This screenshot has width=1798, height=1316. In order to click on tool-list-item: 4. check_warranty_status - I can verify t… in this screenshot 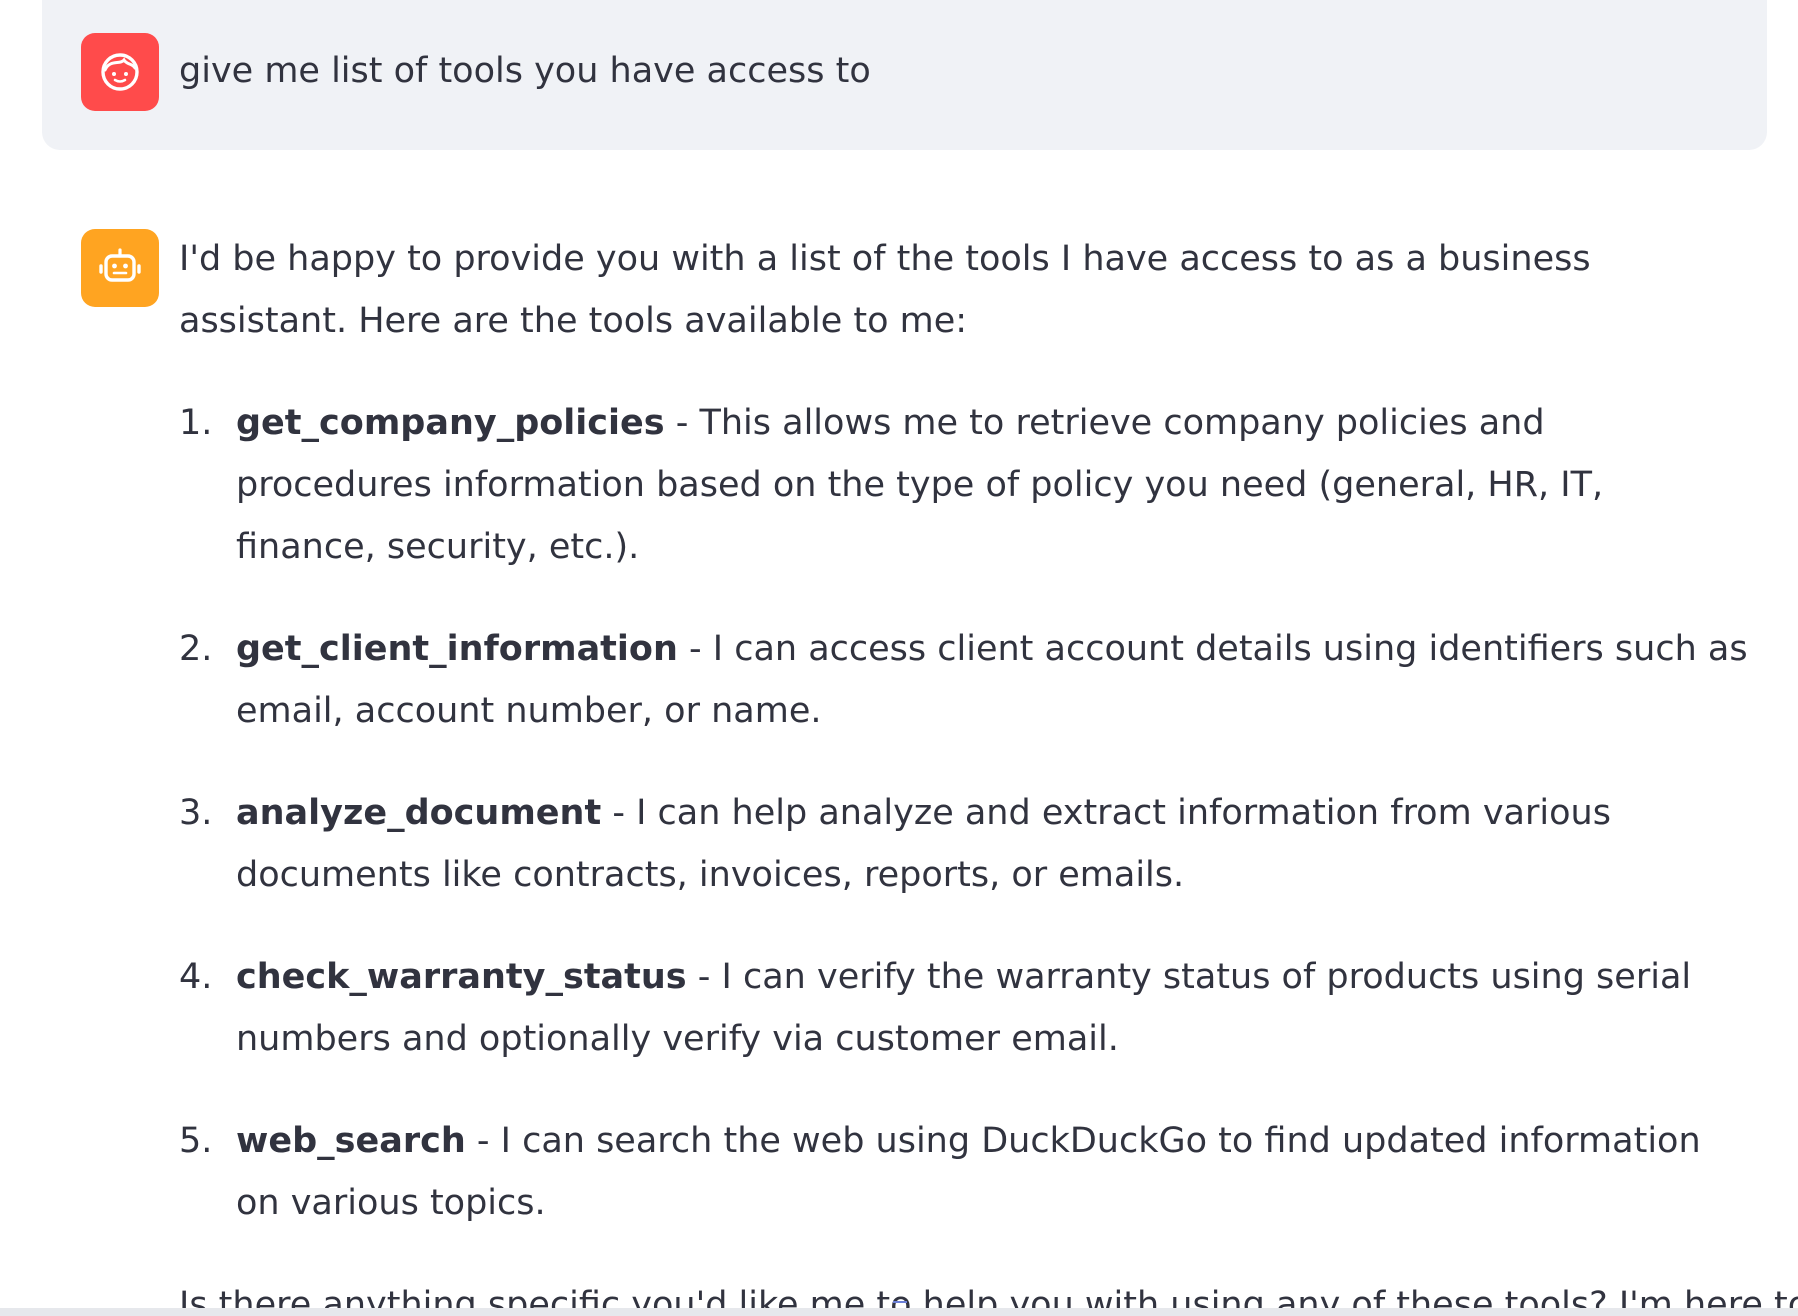, I will do `click(964, 1008)`.